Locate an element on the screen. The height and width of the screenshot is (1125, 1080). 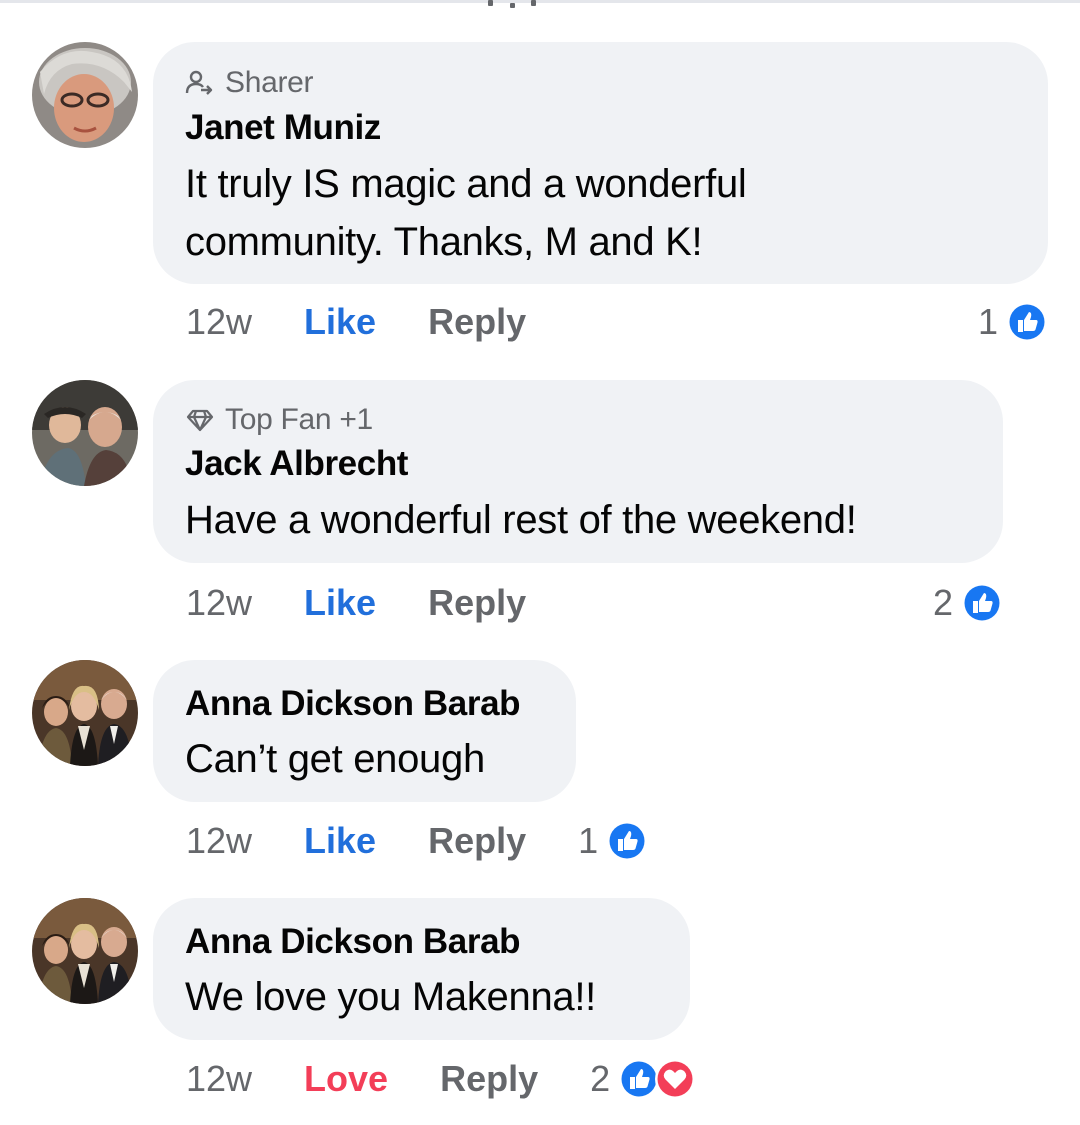
top-fan-badge: Top Fan +1 is located at coordinates (279, 420).